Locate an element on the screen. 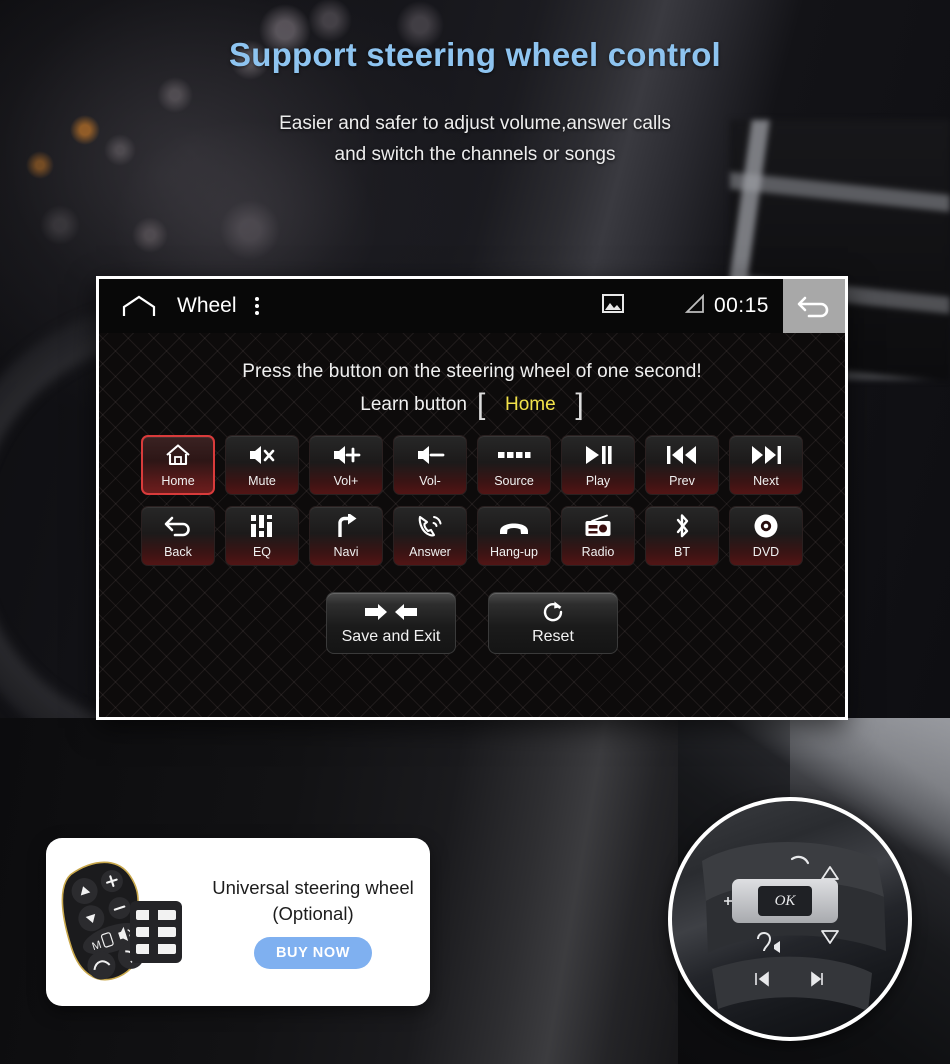 The width and height of the screenshot is (950, 1064). home-outline-icon is located at coordinates (139, 306).